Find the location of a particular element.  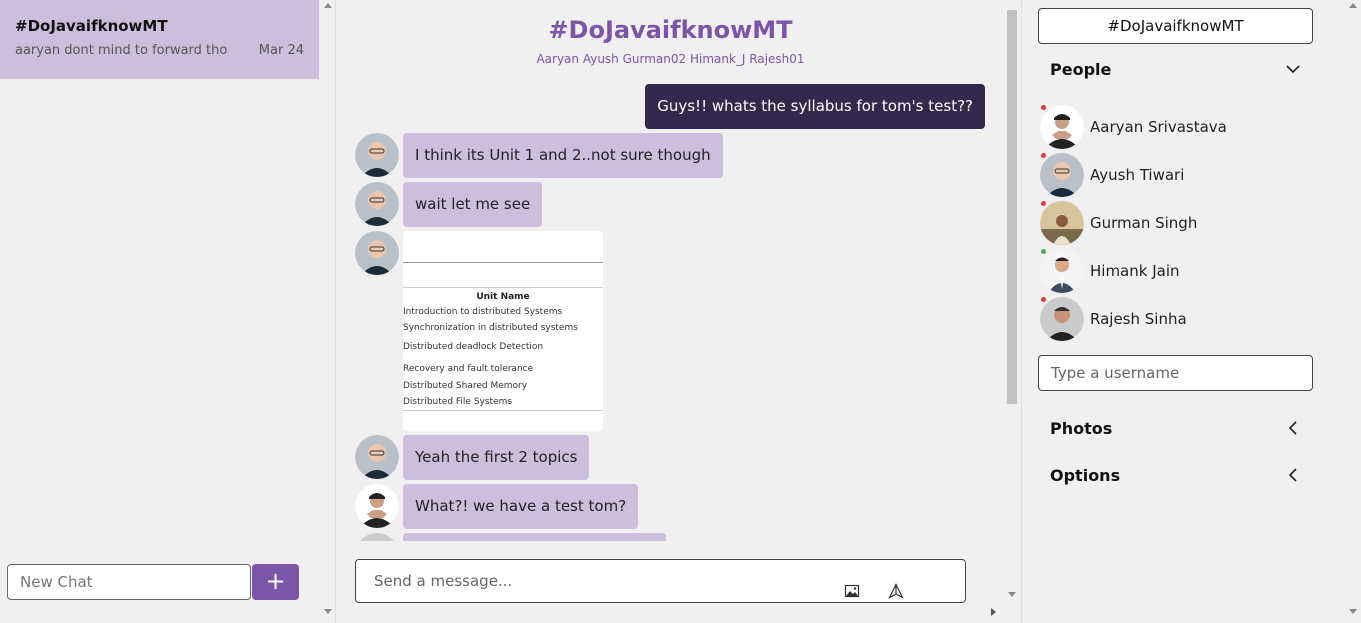

options-heading: Options is located at coordinates (1085, 475).